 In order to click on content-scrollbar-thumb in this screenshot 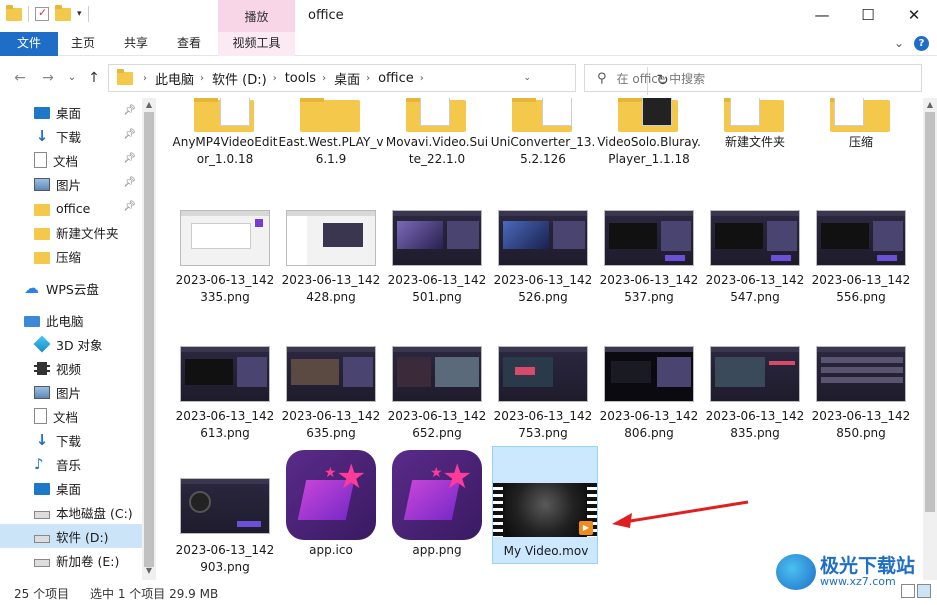, I will do `click(930, 312)`.